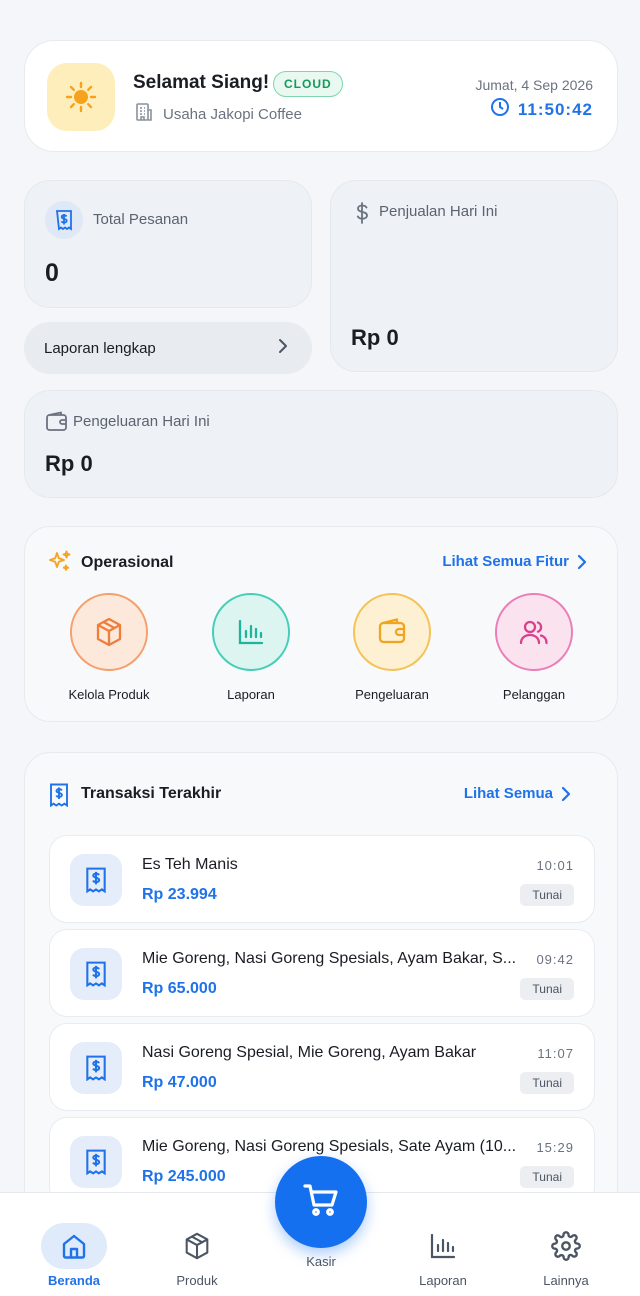 This screenshot has width=640, height=1296. I want to click on see-all-transactions-link: Lihat Semua, so click(517, 793).